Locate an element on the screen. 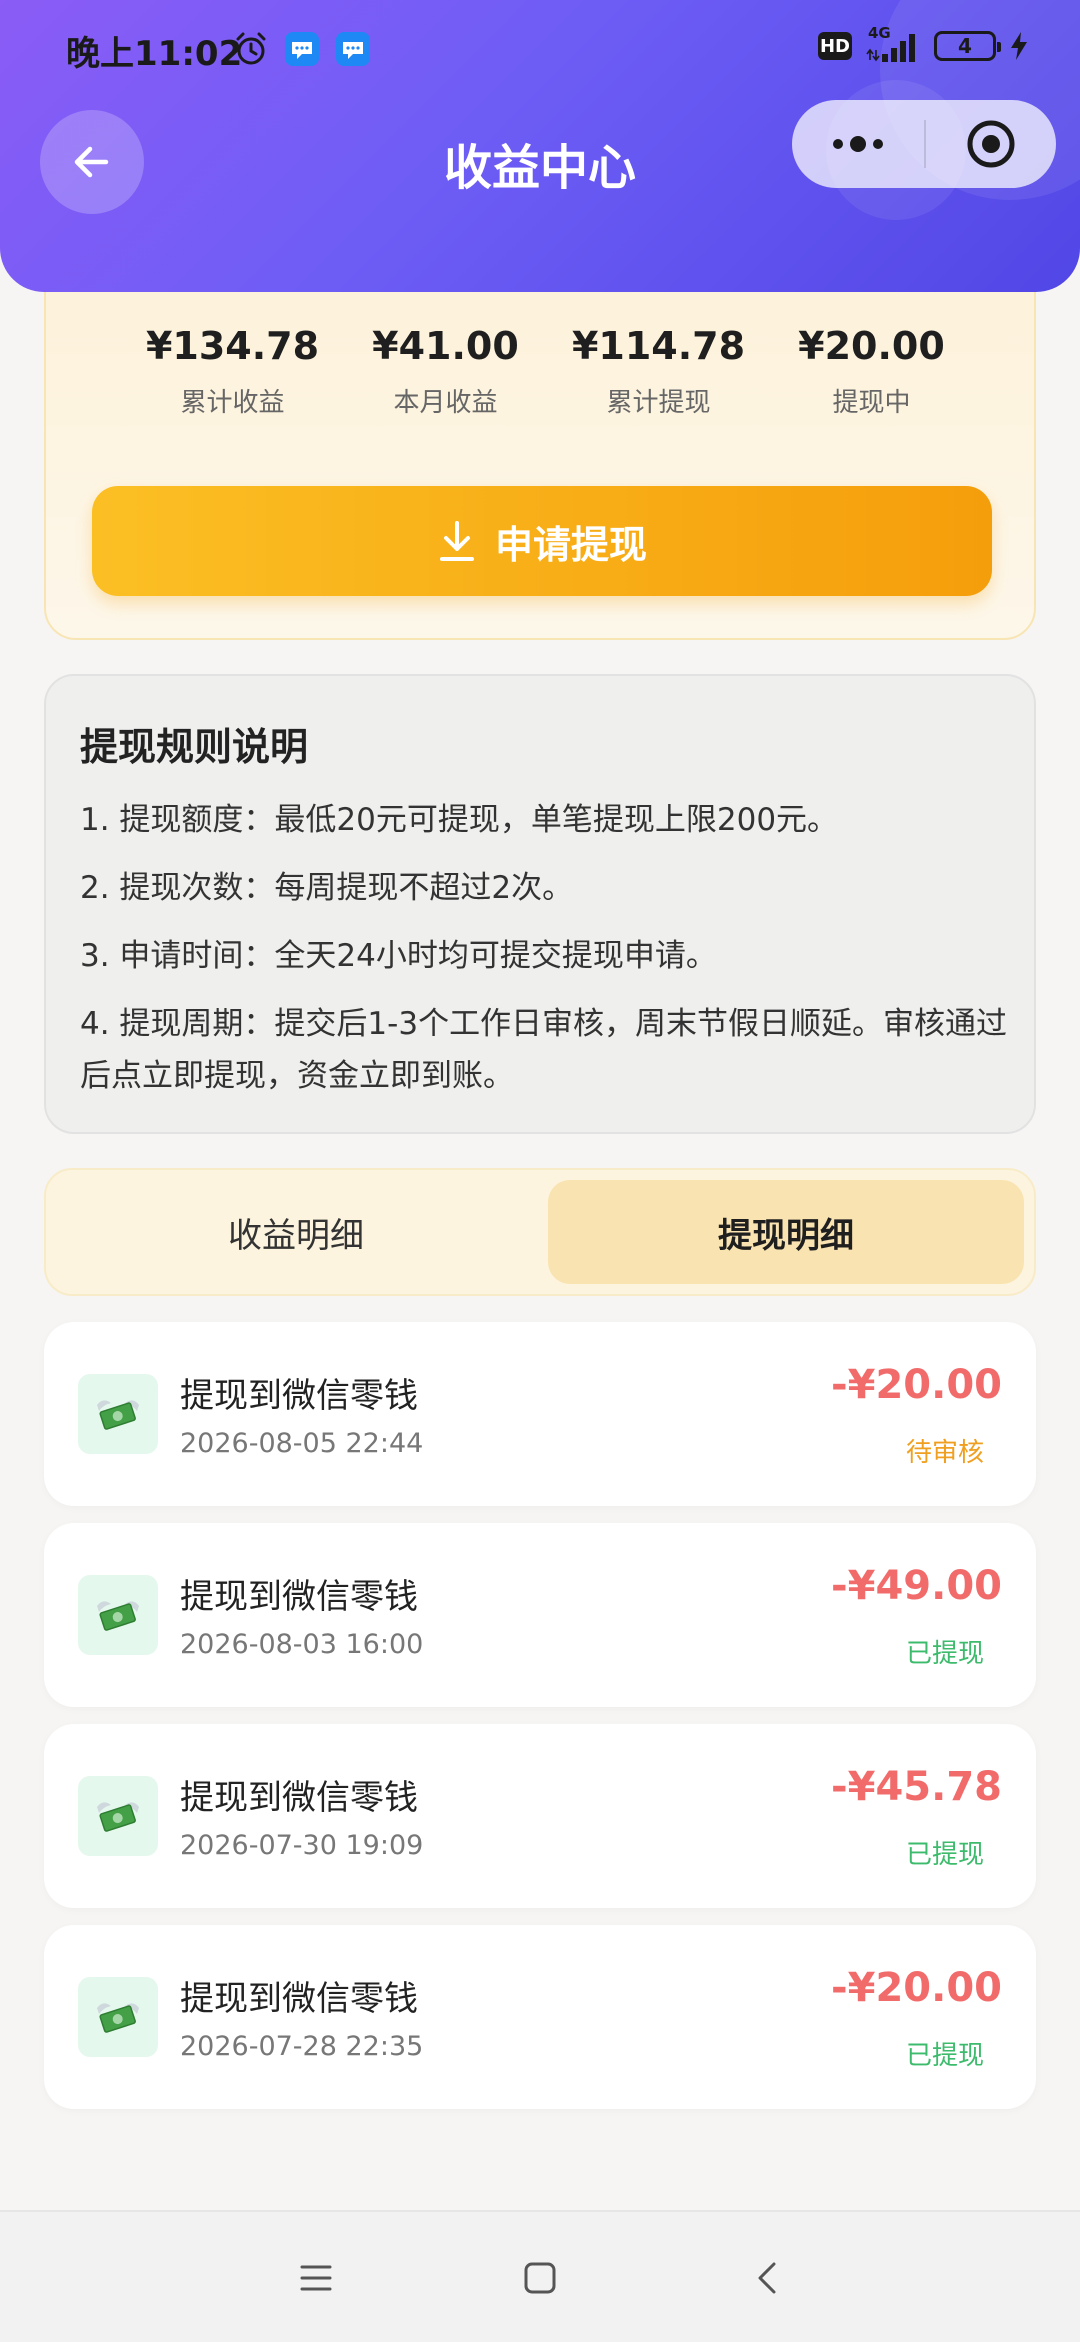 This screenshot has width=1080, height=2342. withdraw-record: 提现到微信零钱 2026-08-03 16:00 -¥49.00 已提现 is located at coordinates (540, 1615).